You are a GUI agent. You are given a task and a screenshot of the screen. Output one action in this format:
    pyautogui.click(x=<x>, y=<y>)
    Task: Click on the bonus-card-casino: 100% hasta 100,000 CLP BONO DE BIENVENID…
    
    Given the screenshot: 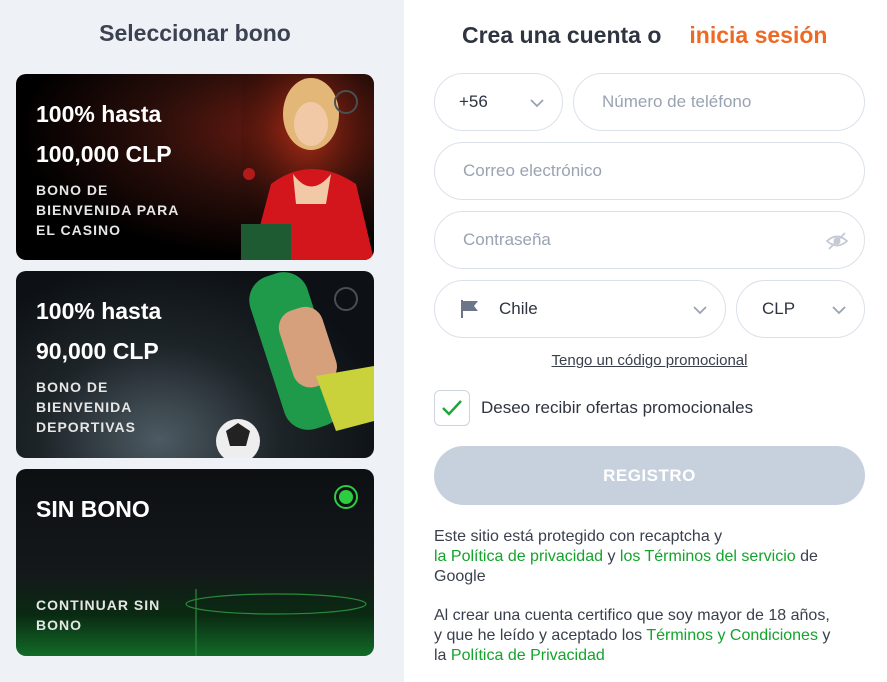 What is the action you would take?
    pyautogui.click(x=195, y=167)
    